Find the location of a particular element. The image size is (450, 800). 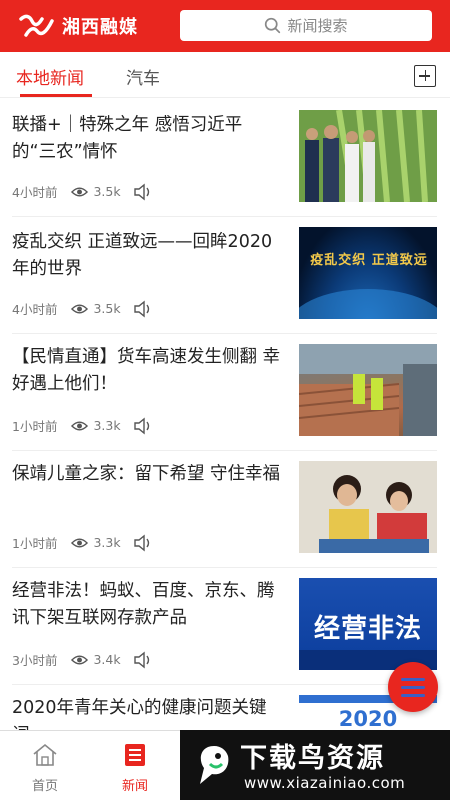

app-logo: 湘西融媒 is located at coordinates (78, 26).